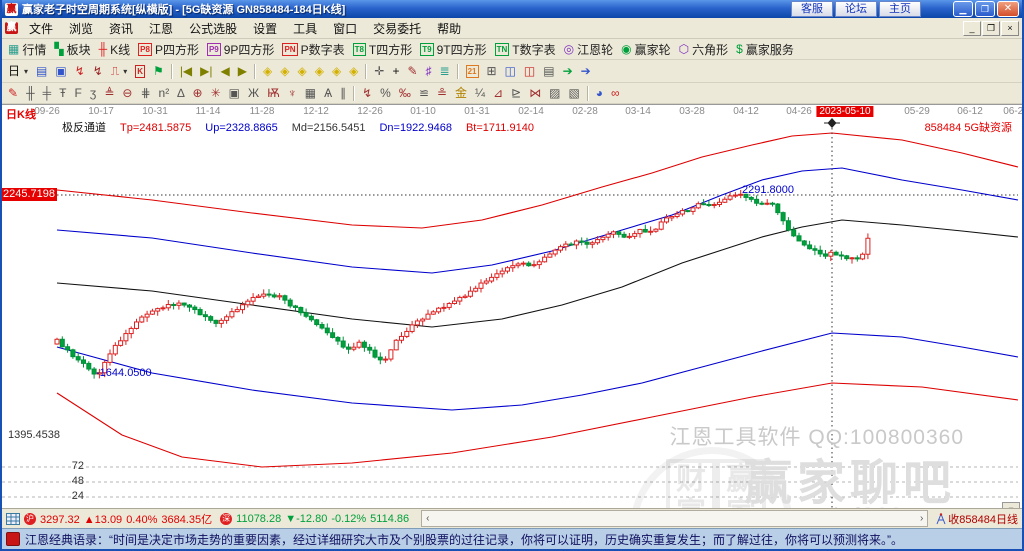 The height and width of the screenshot is (551, 1024). Describe the element at coordinates (158, 71) in the screenshot. I see `color-lines-button: ⚑` at that location.